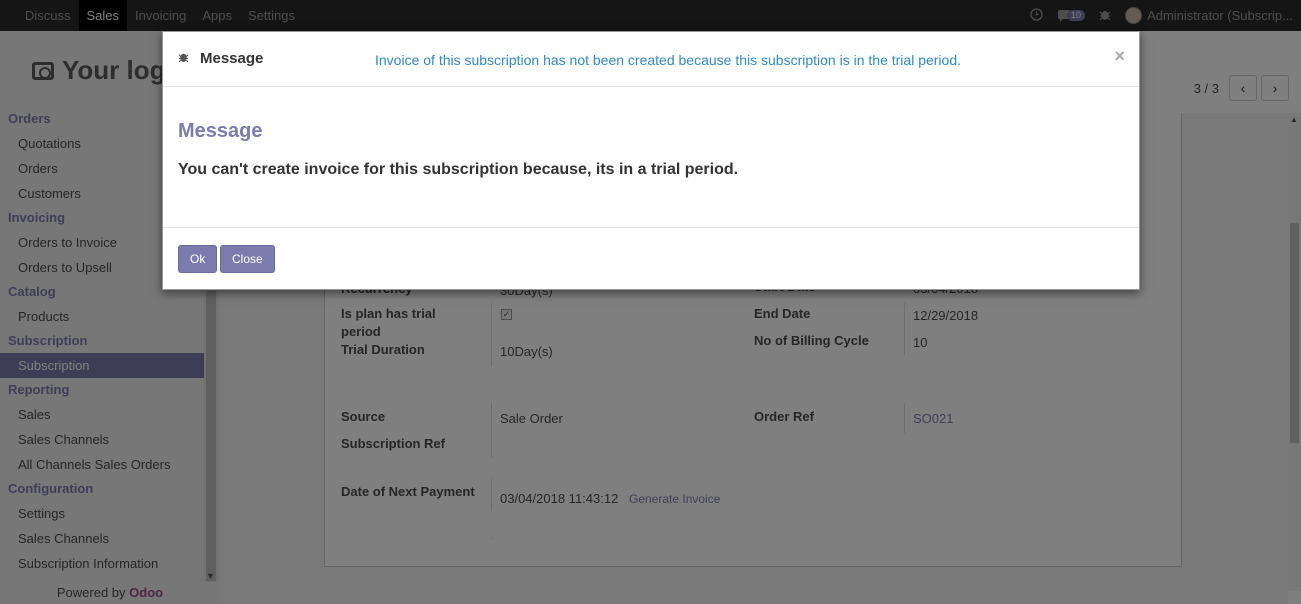  I want to click on ok-button: Ok, so click(198, 259).